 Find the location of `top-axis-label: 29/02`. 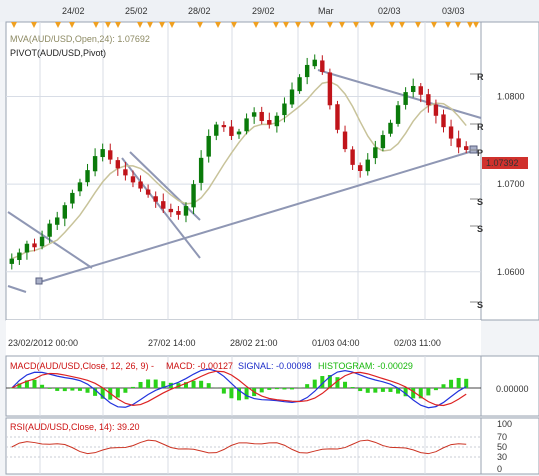

top-axis-label: 29/02 is located at coordinates (263, 11).